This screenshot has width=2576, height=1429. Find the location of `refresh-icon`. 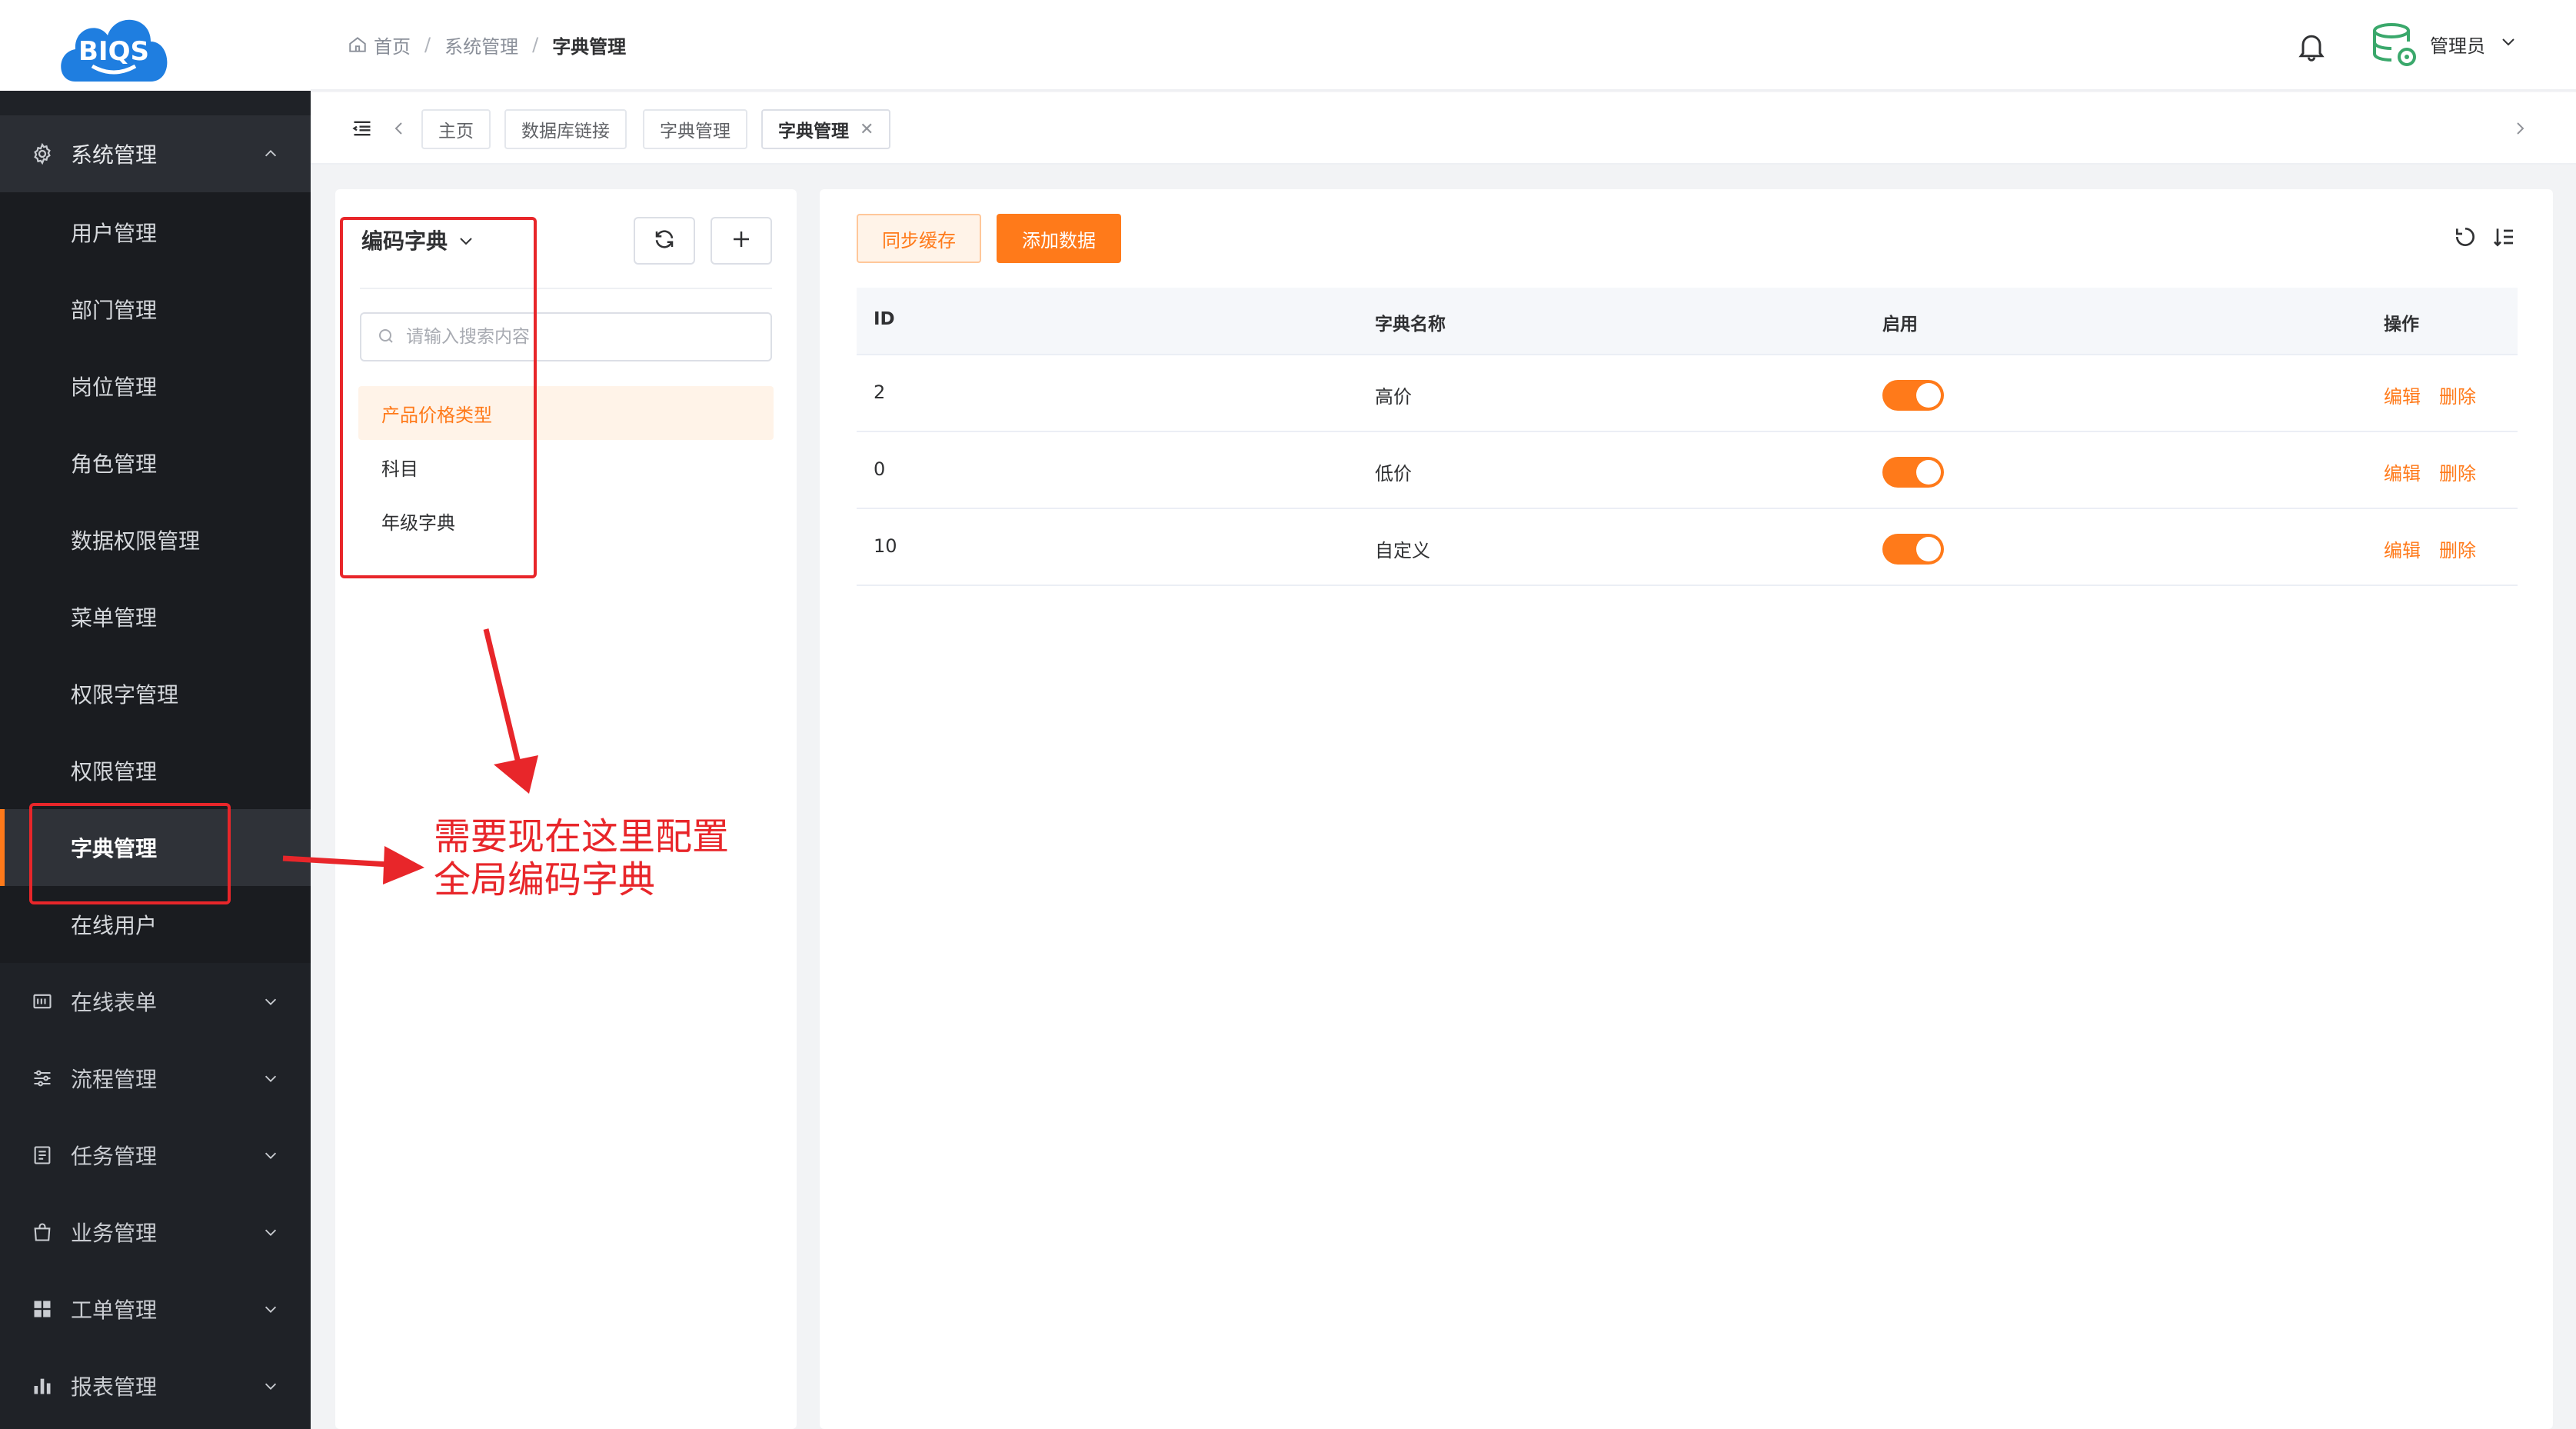

refresh-icon is located at coordinates (664, 241).